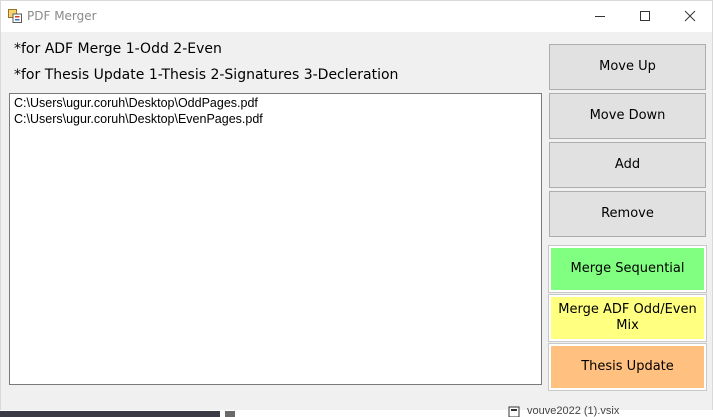  I want to click on app-icon, so click(15, 16).